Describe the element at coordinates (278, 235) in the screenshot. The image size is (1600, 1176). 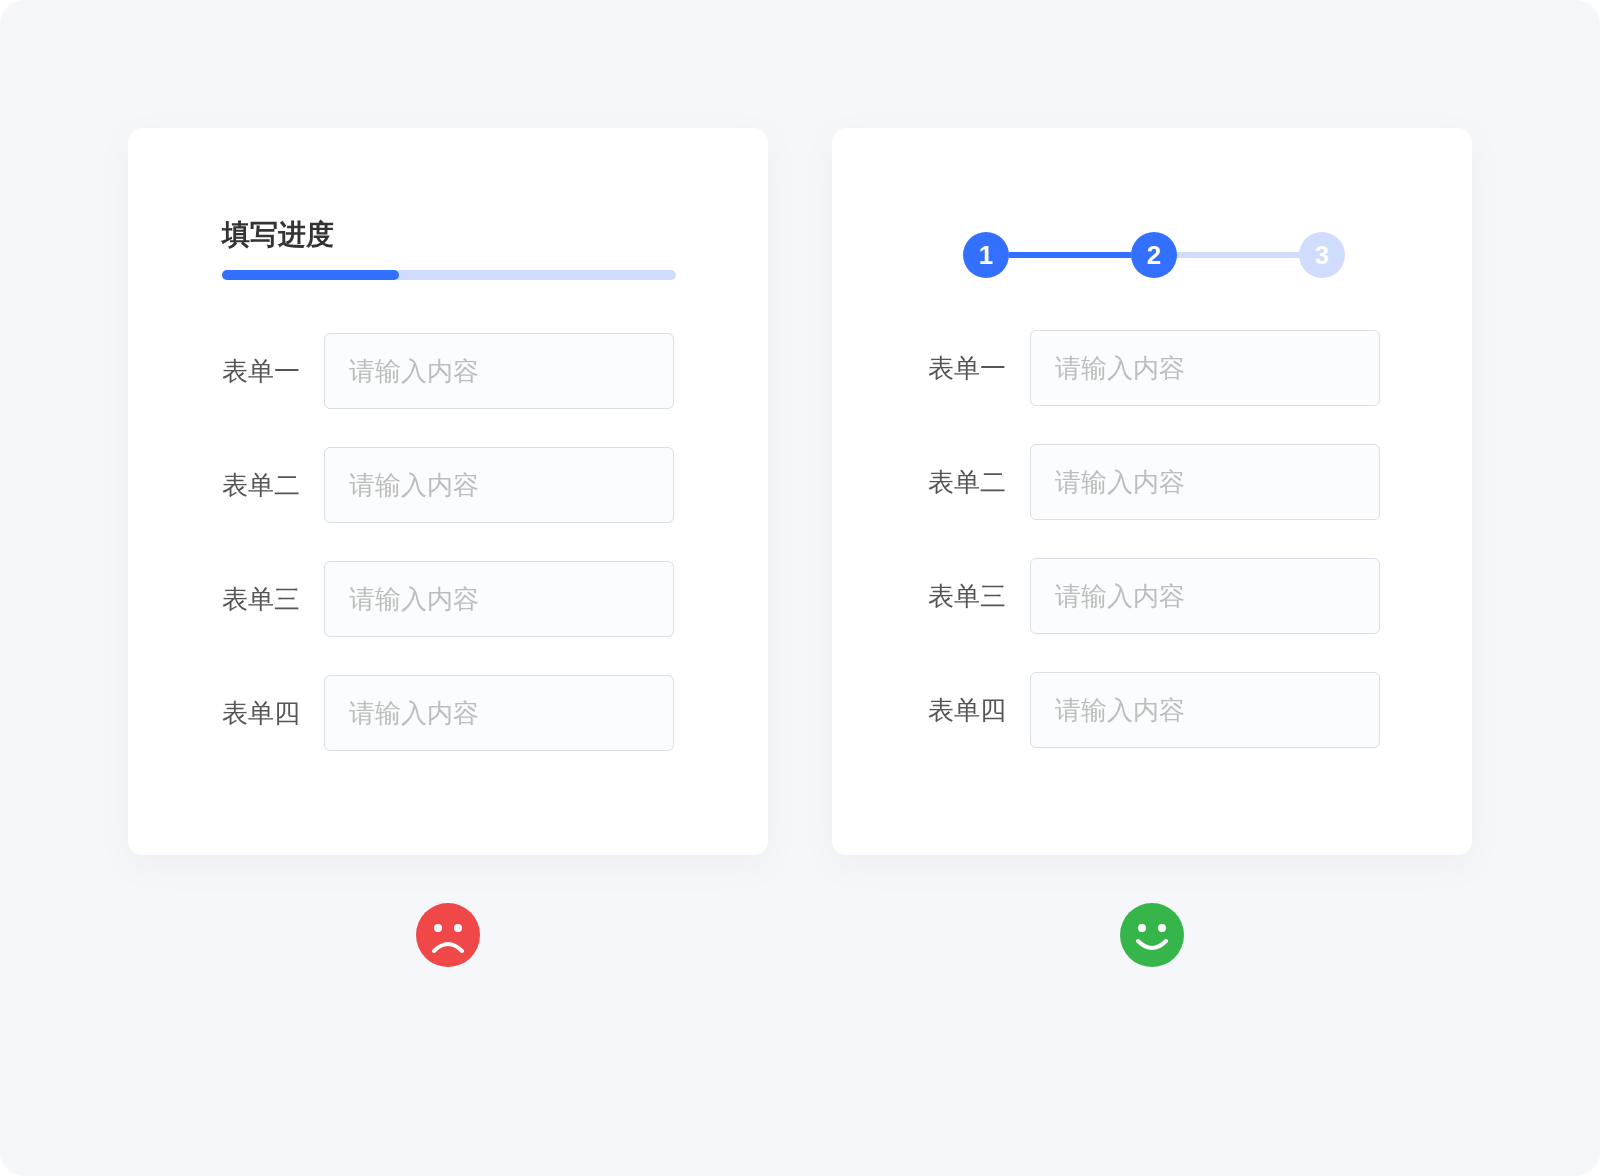
I see `card-title: 填写进度` at that location.